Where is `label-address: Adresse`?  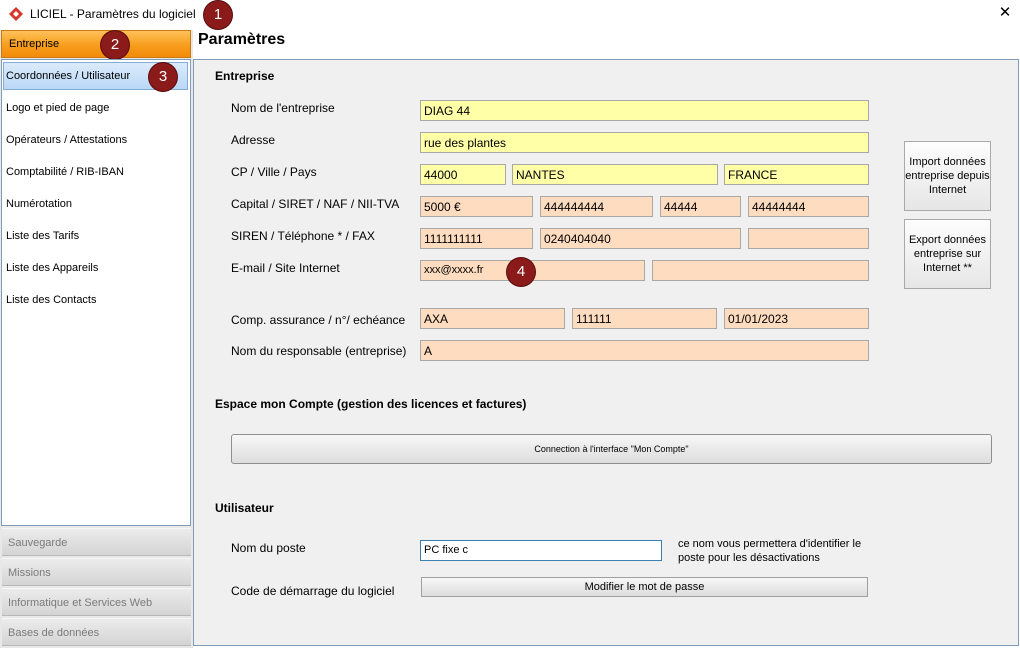
label-address: Adresse is located at coordinates (253, 140).